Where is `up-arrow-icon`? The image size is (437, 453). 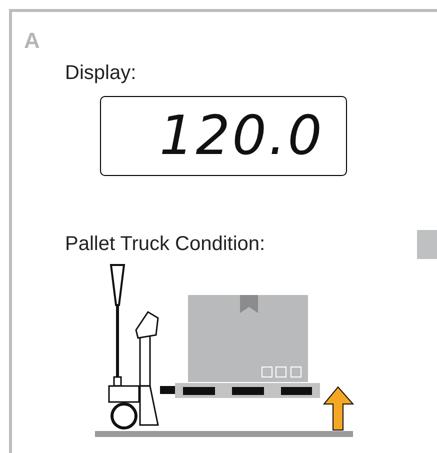 up-arrow-icon is located at coordinates (338, 408).